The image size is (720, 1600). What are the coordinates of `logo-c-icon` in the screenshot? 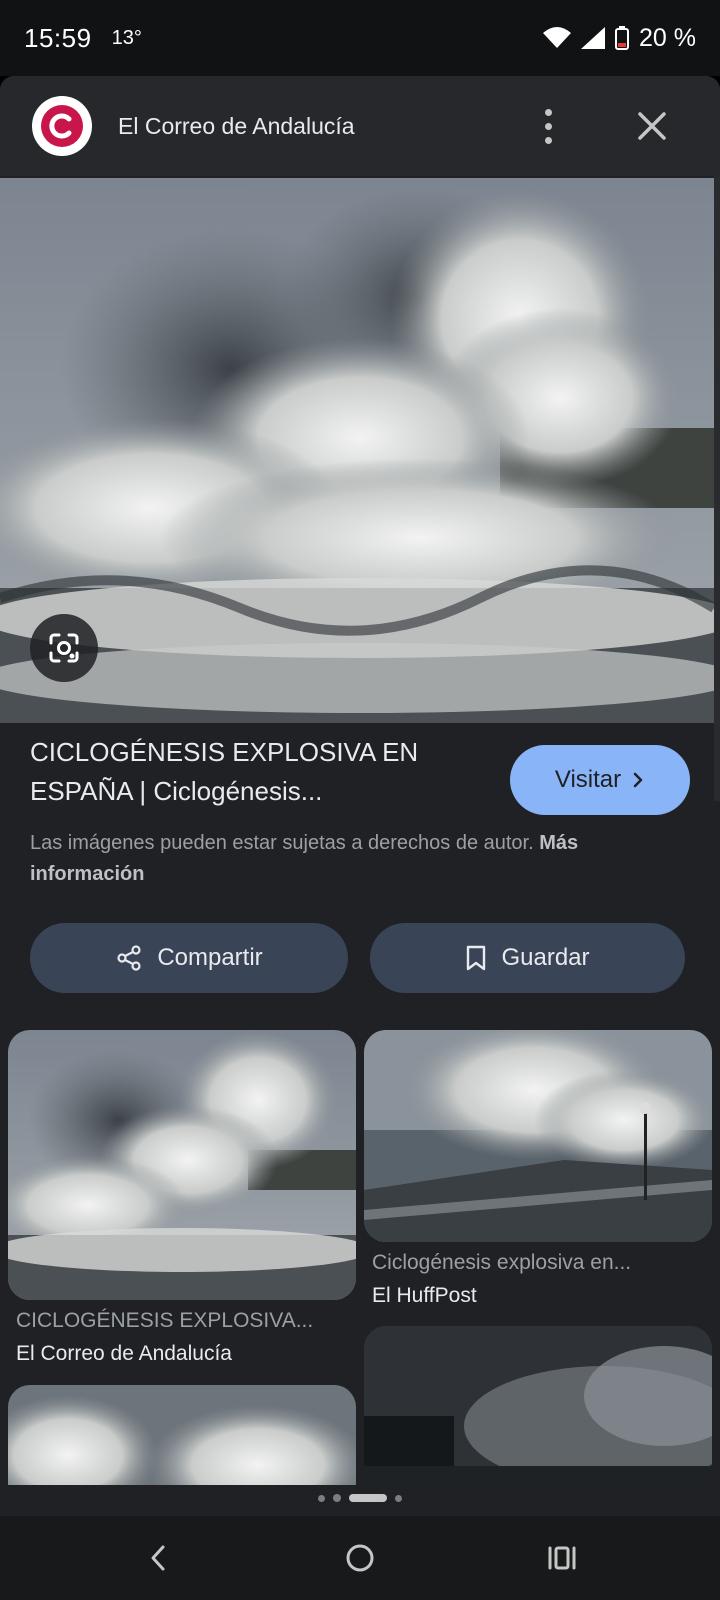 It's located at (62, 126).